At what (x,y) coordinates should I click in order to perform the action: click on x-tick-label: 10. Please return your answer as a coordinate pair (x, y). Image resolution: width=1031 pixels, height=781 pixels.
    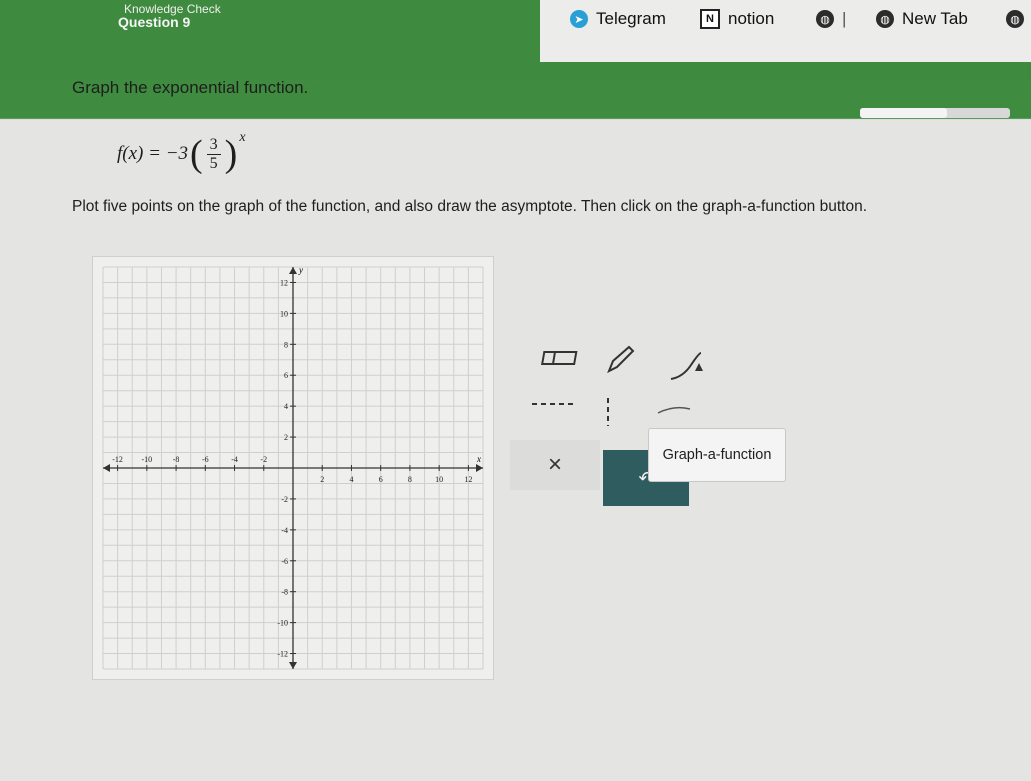
    Looking at the image, I should click on (439, 479).